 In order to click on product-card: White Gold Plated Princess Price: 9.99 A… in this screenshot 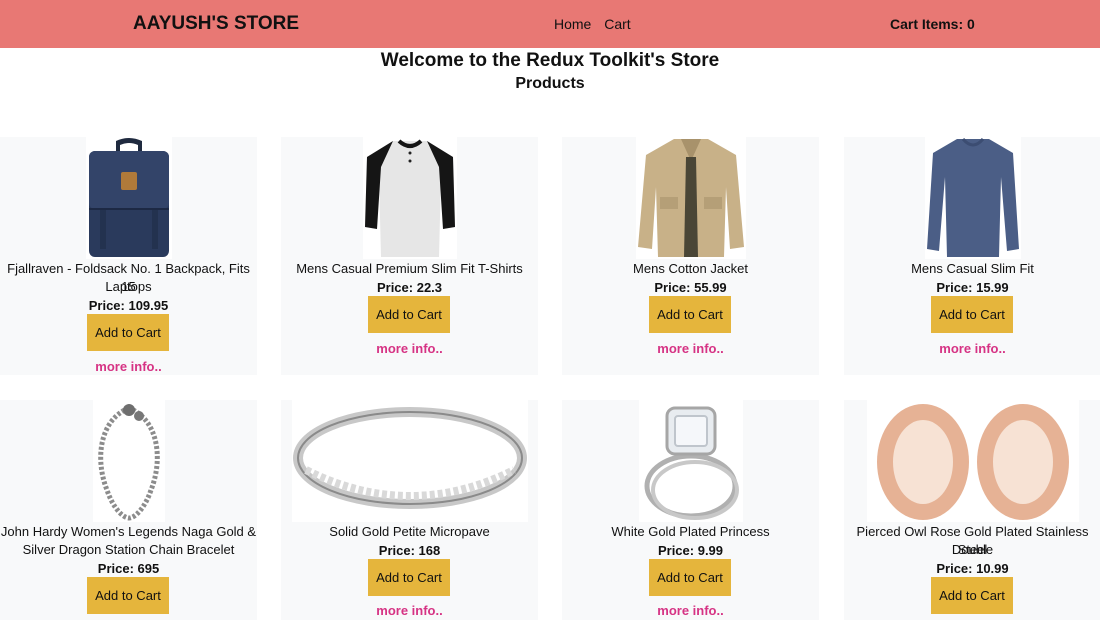, I will do `click(690, 510)`.